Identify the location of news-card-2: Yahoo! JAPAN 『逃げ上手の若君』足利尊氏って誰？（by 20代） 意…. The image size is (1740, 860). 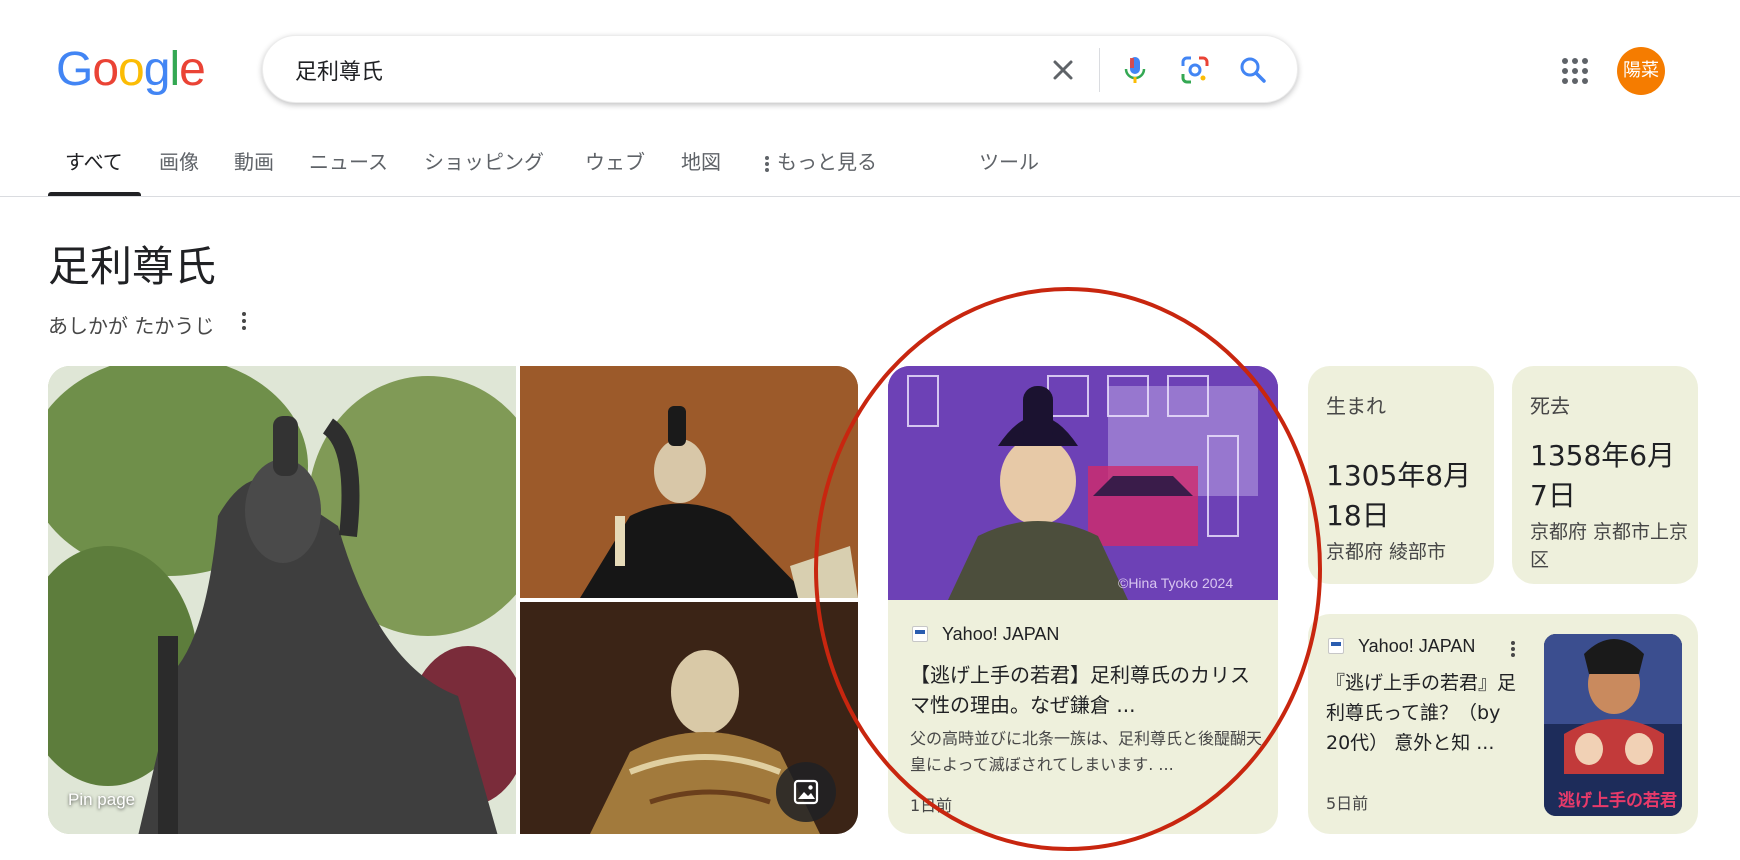
(1503, 724).